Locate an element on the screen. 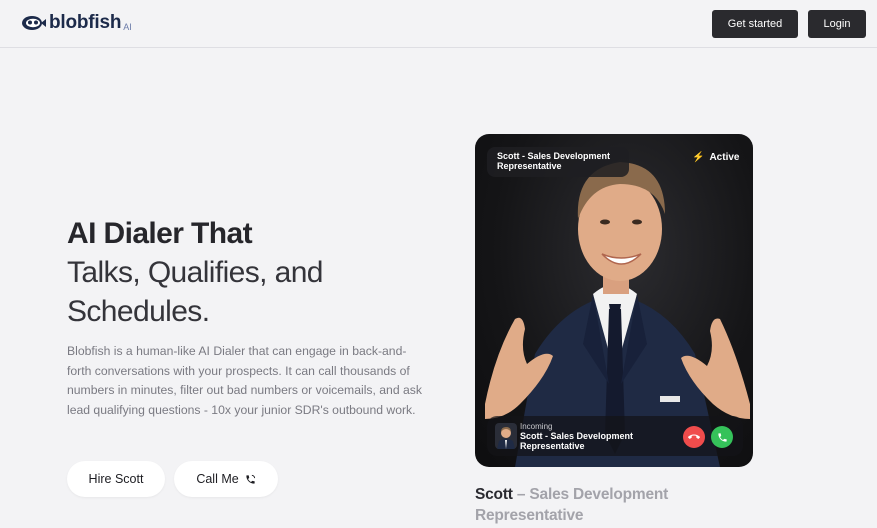 Image resolution: width=877 pixels, height=528 pixels. accept-call-button is located at coordinates (722, 437).